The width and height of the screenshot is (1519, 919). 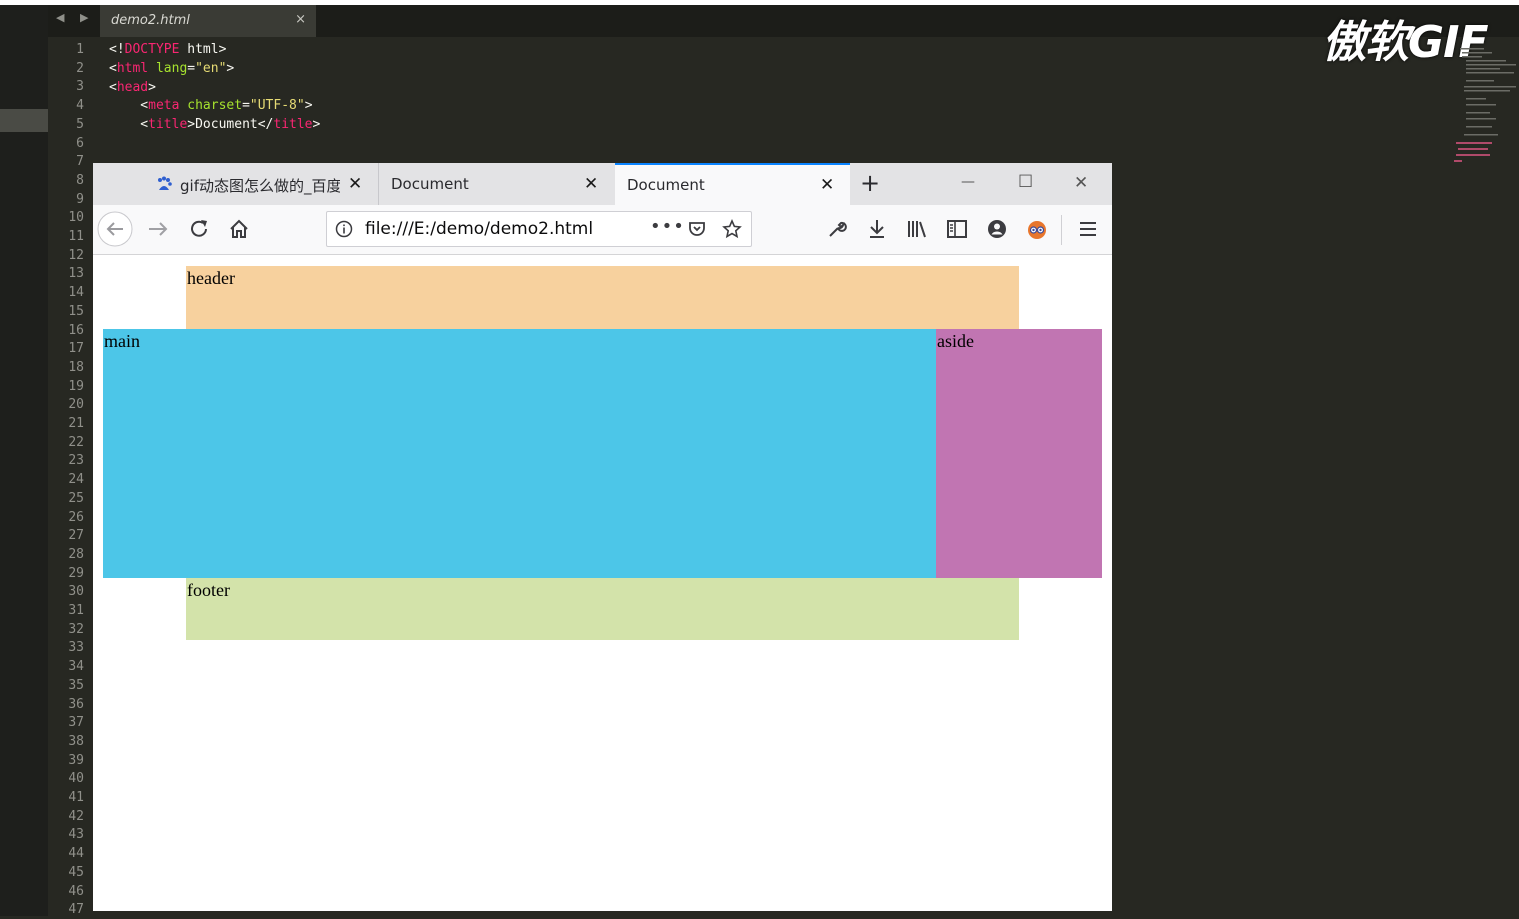 I want to click on main-block: main, so click(x=519, y=453).